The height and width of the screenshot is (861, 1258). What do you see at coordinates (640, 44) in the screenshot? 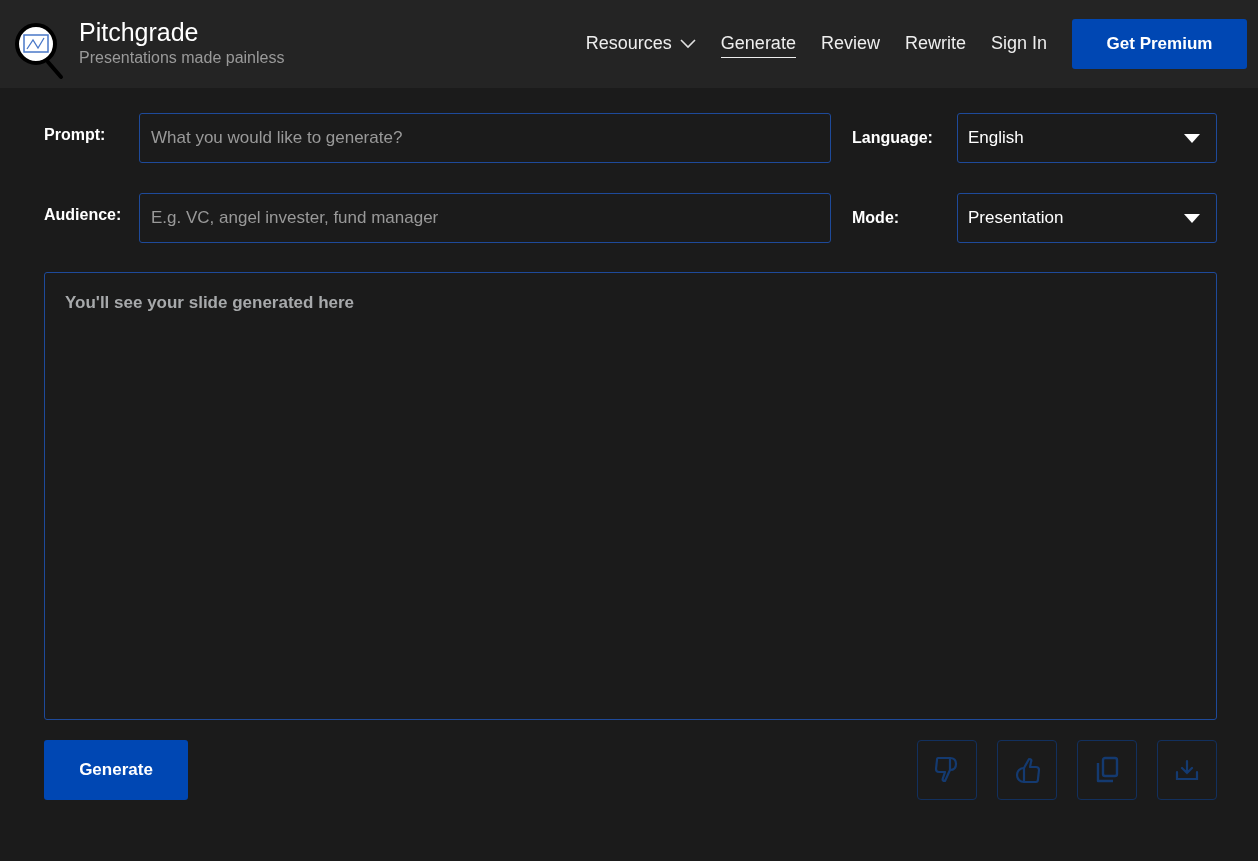
I see `resources-menu: Resources` at bounding box center [640, 44].